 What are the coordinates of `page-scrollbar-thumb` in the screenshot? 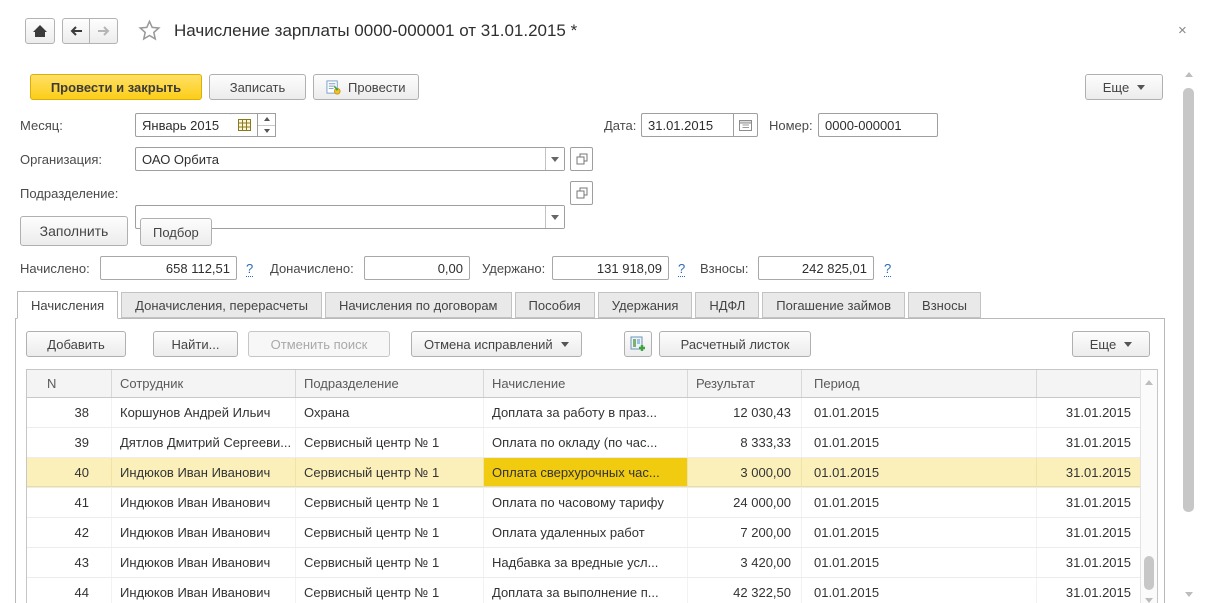 It's located at (1188, 300).